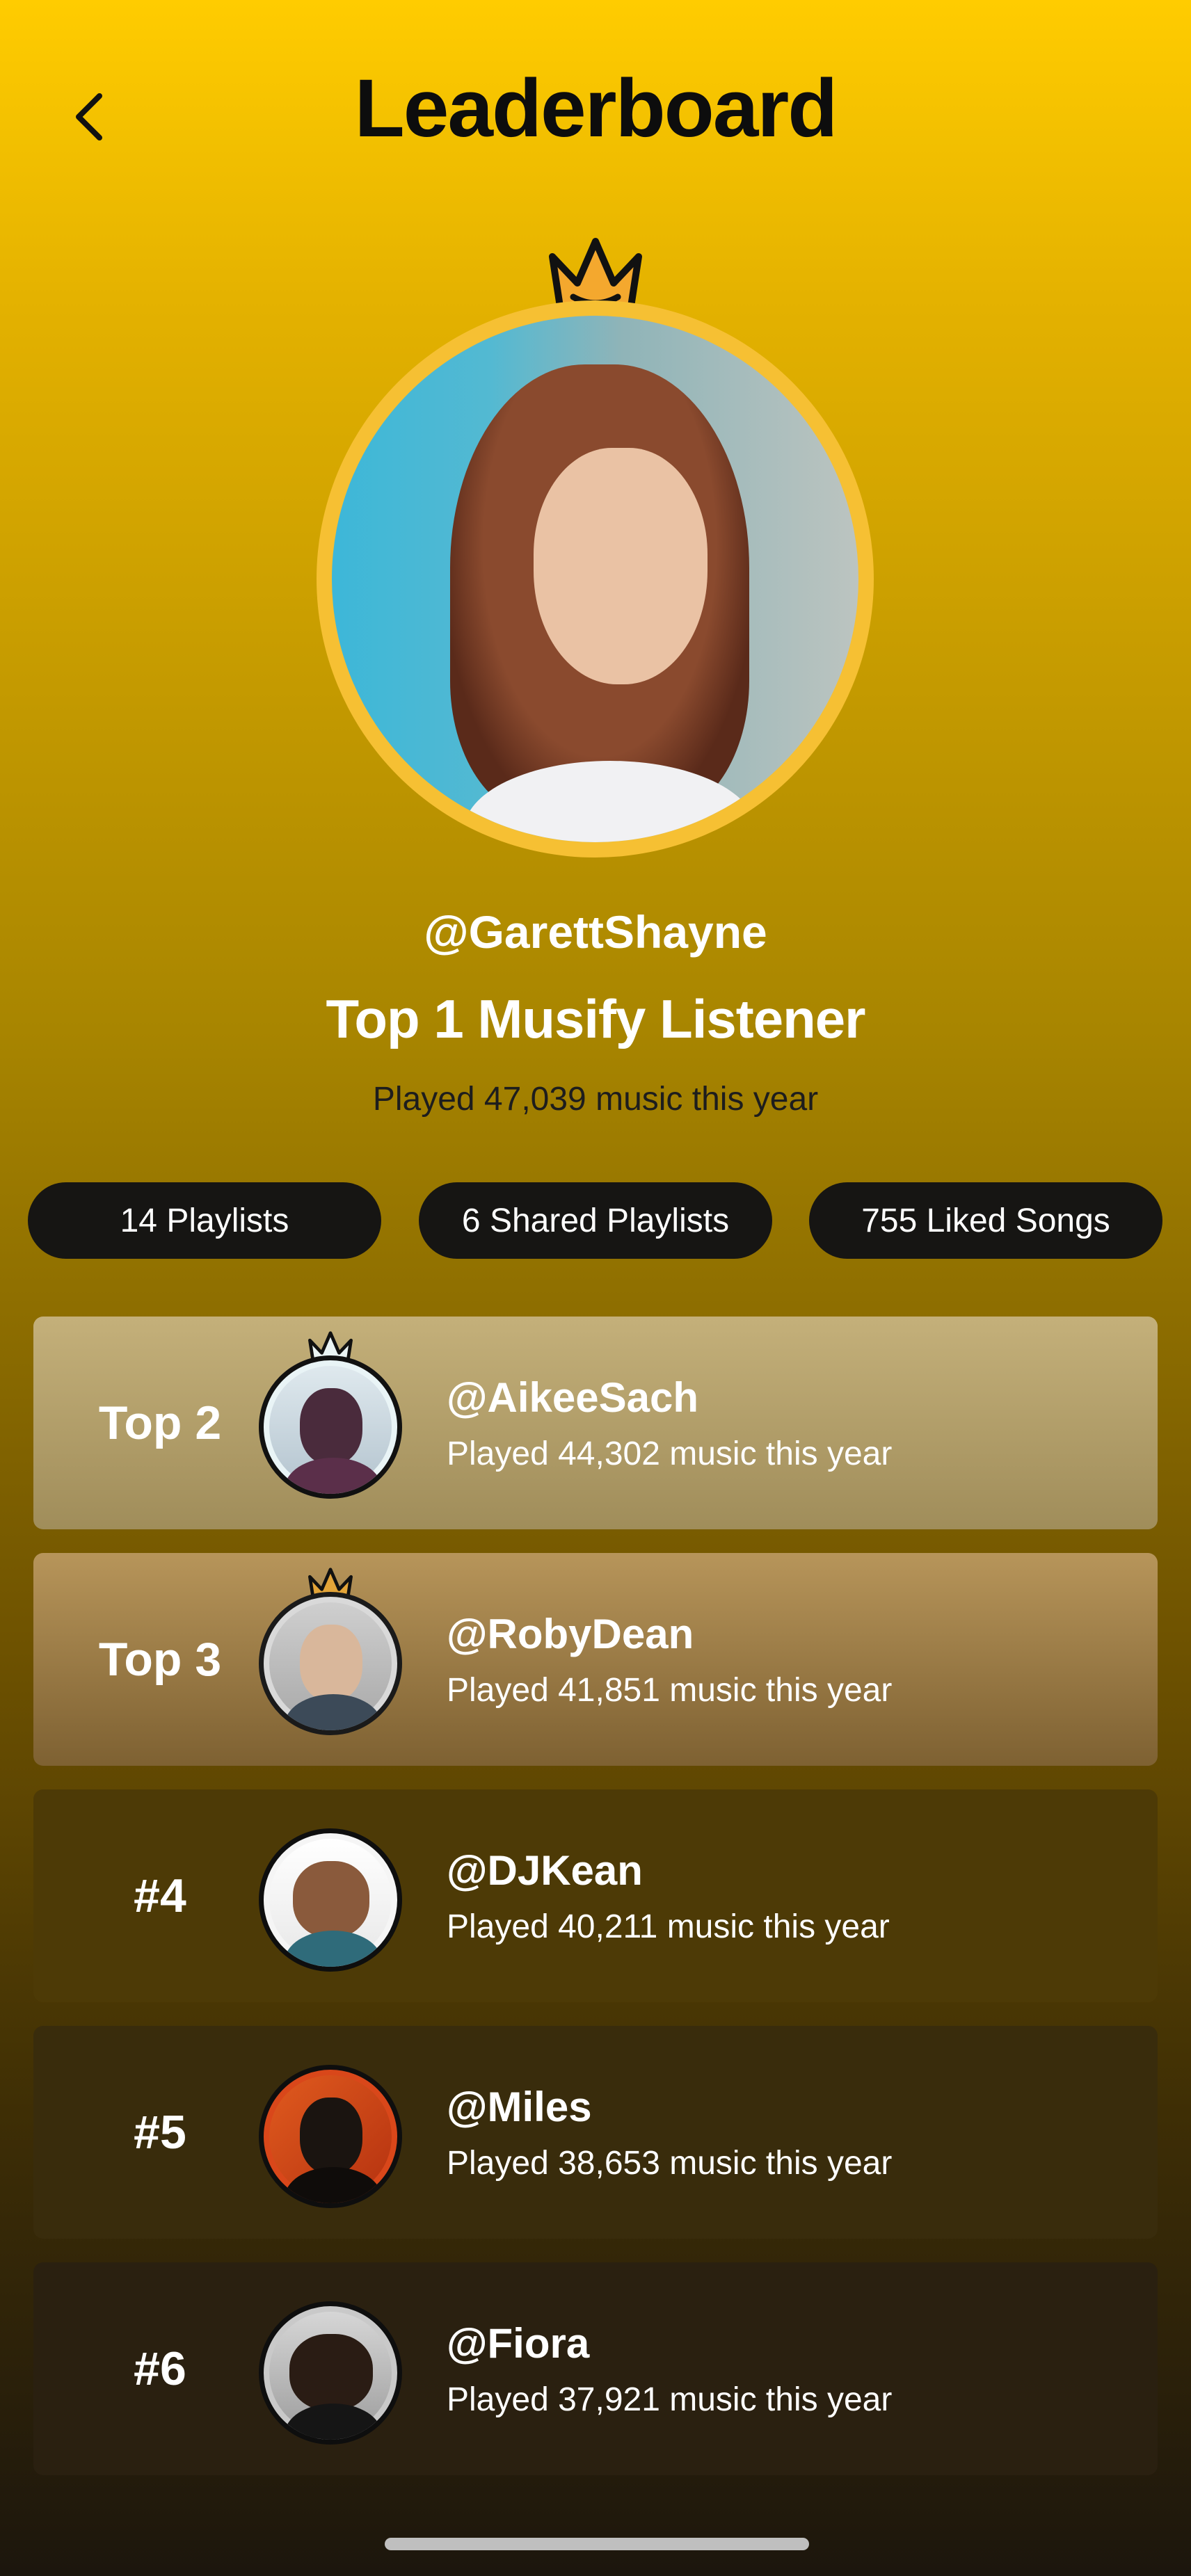 The width and height of the screenshot is (1191, 2576). What do you see at coordinates (160, 1422) in the screenshot?
I see `rank-label: Top 2` at bounding box center [160, 1422].